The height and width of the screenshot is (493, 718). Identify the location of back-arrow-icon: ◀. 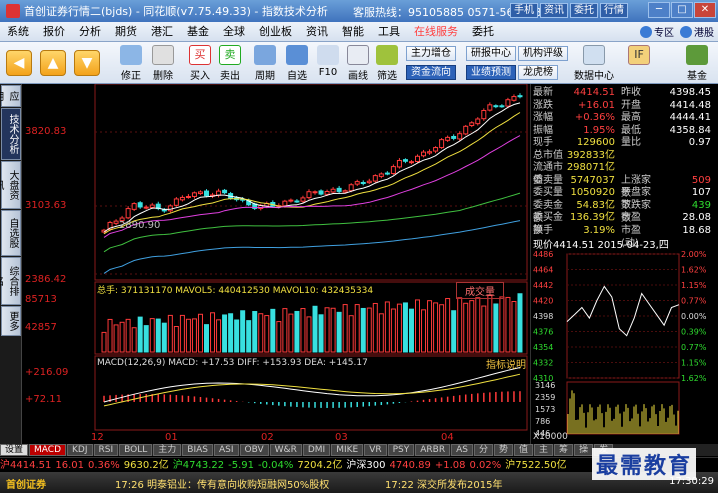
(19, 63).